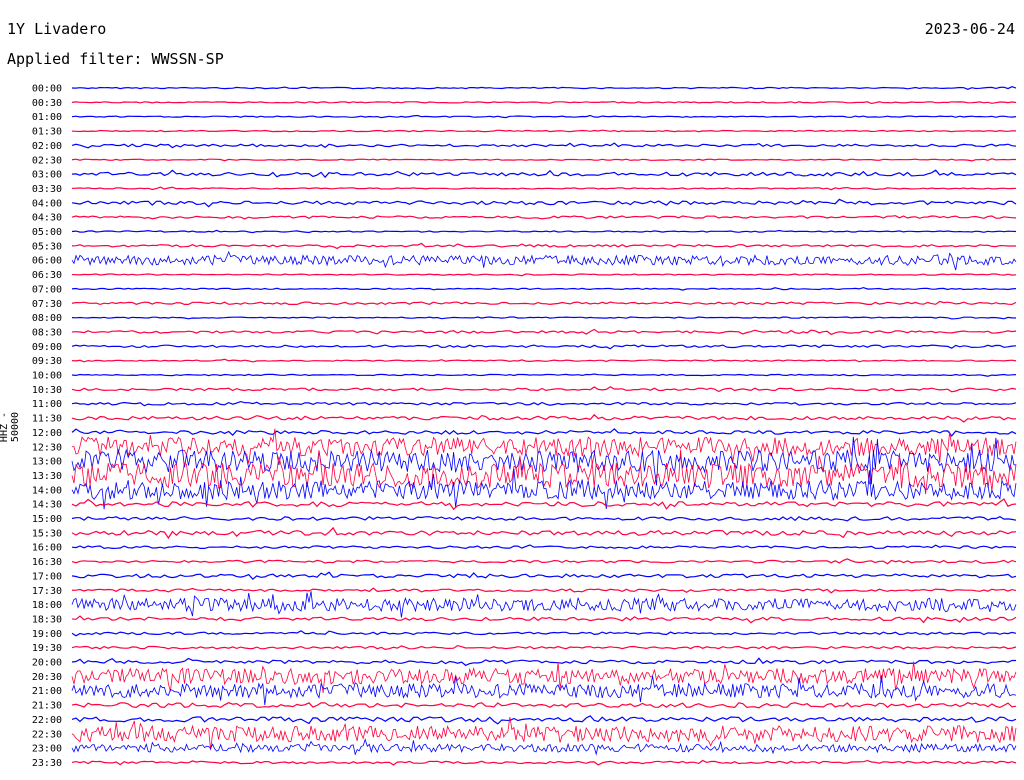 This screenshot has height=780, width=1024. What do you see at coordinates (47, 332) in the screenshot?
I see `time-tick-label: 08:30` at bounding box center [47, 332].